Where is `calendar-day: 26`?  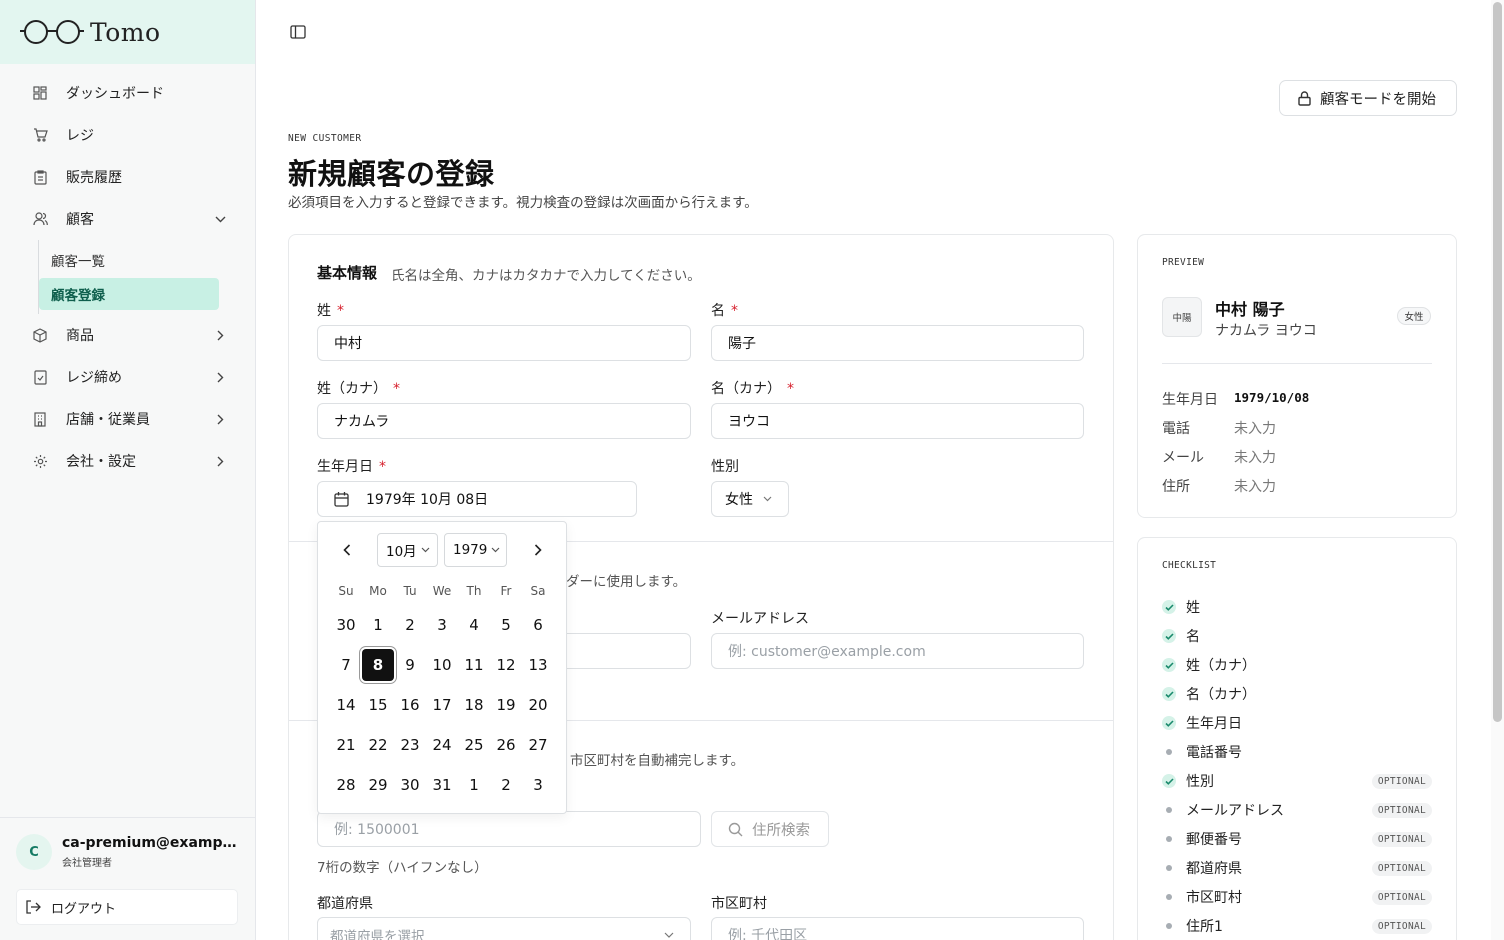
calendar-day: 26 is located at coordinates (506, 745).